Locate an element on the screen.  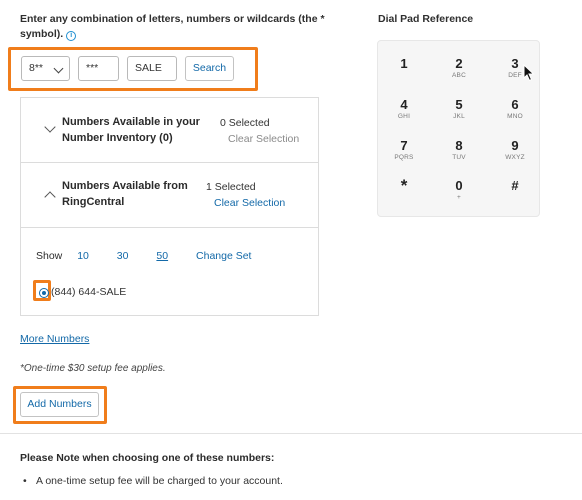
page-size-10: 10 is located at coordinates (83, 256).